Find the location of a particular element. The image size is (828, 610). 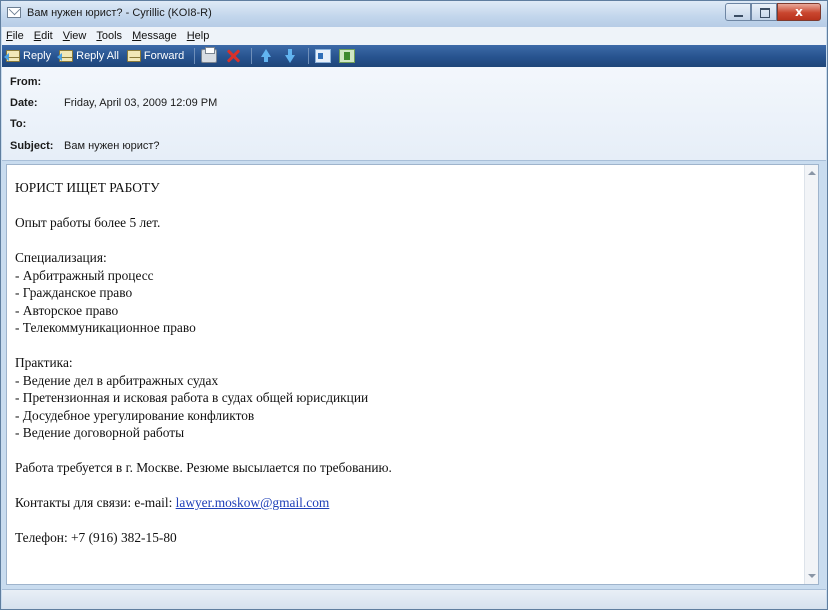

print-icon is located at coordinates (209, 55).